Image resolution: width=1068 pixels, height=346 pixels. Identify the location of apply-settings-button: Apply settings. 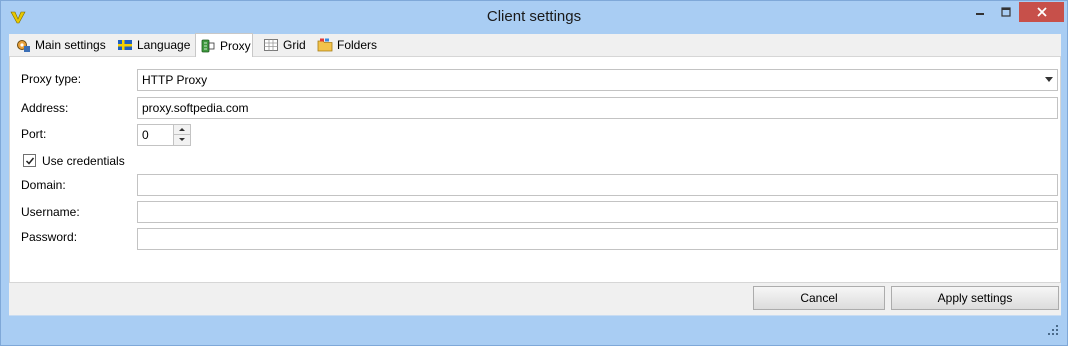
(975, 298).